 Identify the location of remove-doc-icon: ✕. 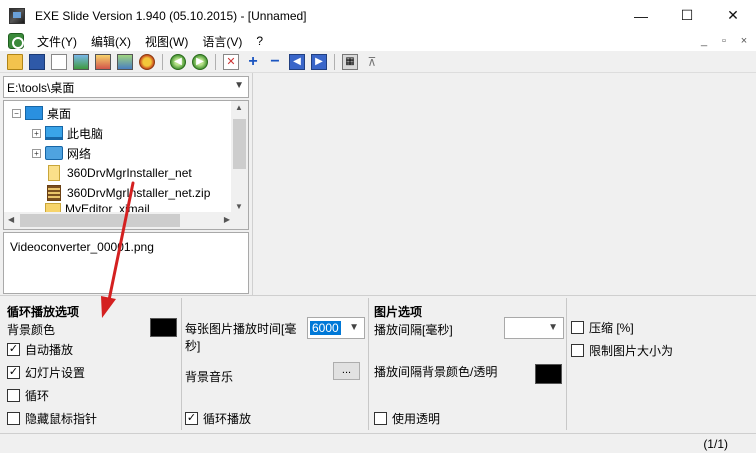
(231, 61).